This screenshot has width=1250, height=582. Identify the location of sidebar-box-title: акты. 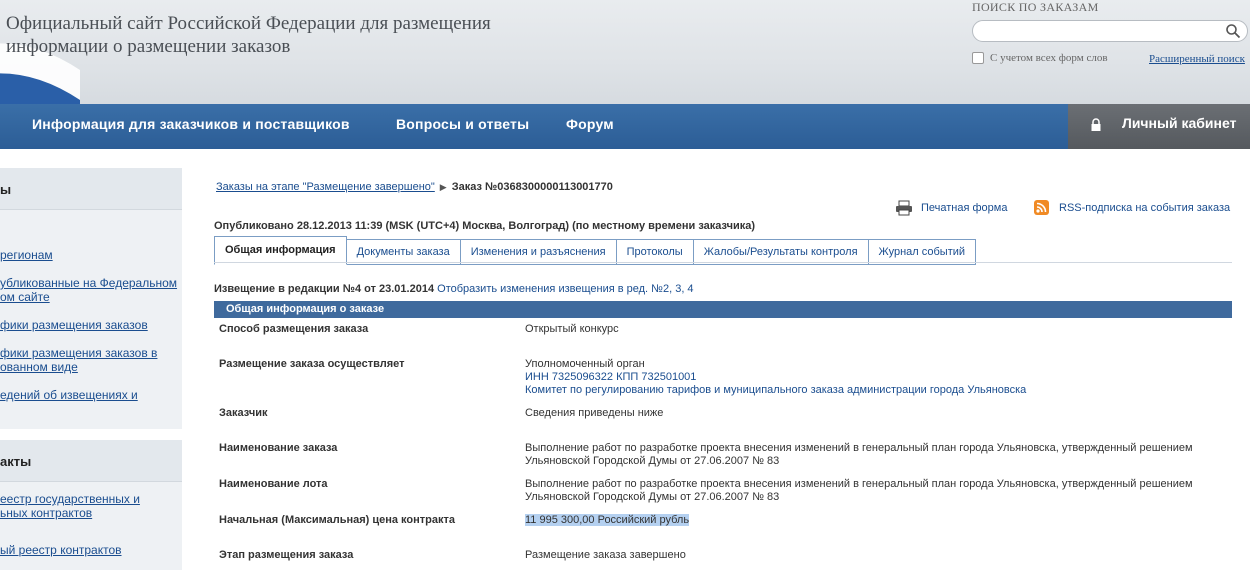
(91, 461).